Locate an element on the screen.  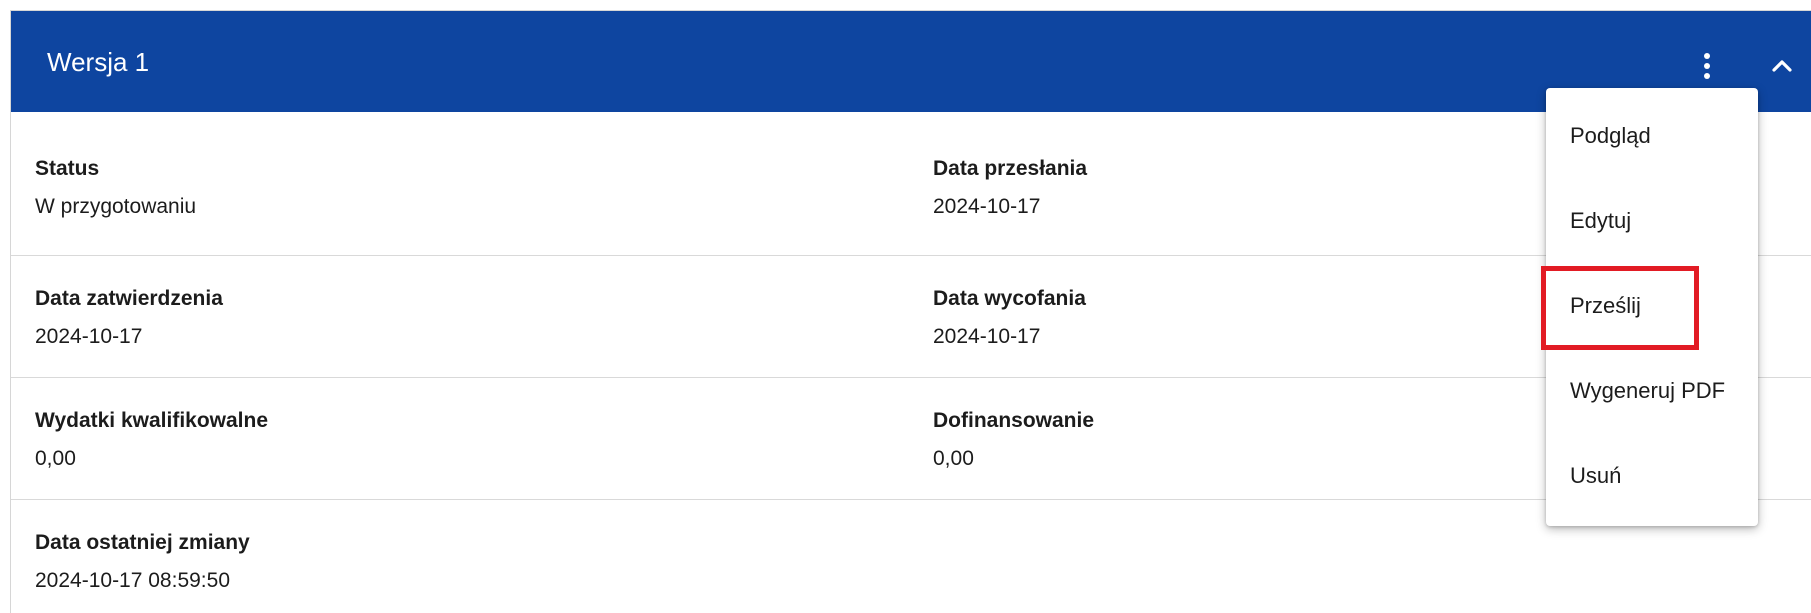
withdrawal-date-field: Data wycofania 2024-10-17 is located at coordinates (1009, 318).